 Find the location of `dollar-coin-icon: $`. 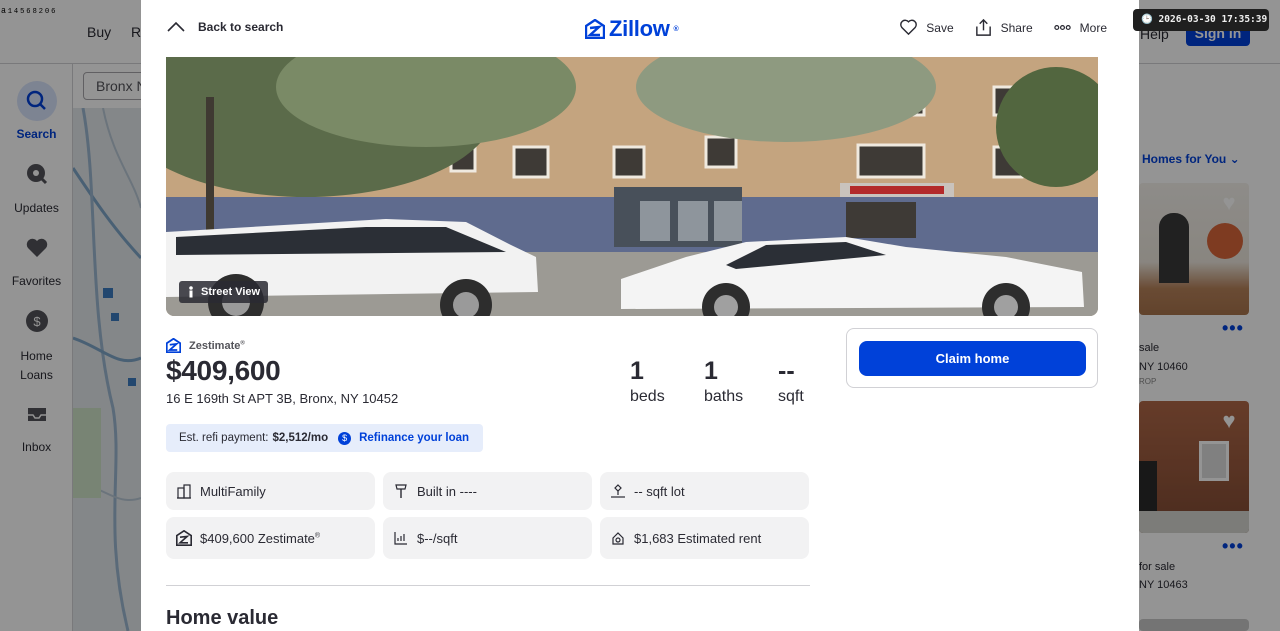

dollar-coin-icon: $ is located at coordinates (345, 438).